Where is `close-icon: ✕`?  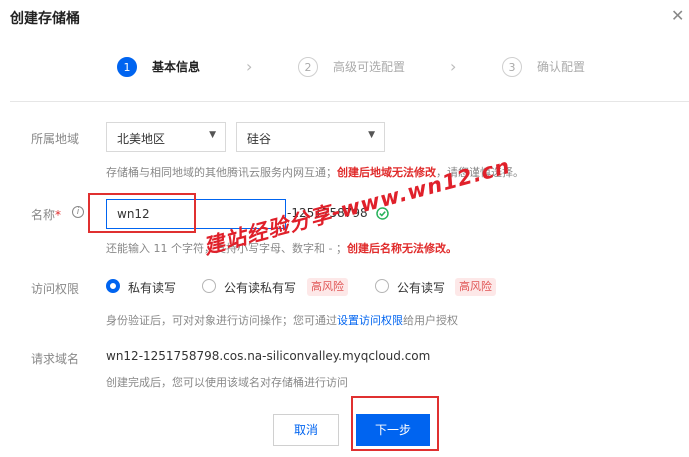 close-icon: ✕ is located at coordinates (677, 16).